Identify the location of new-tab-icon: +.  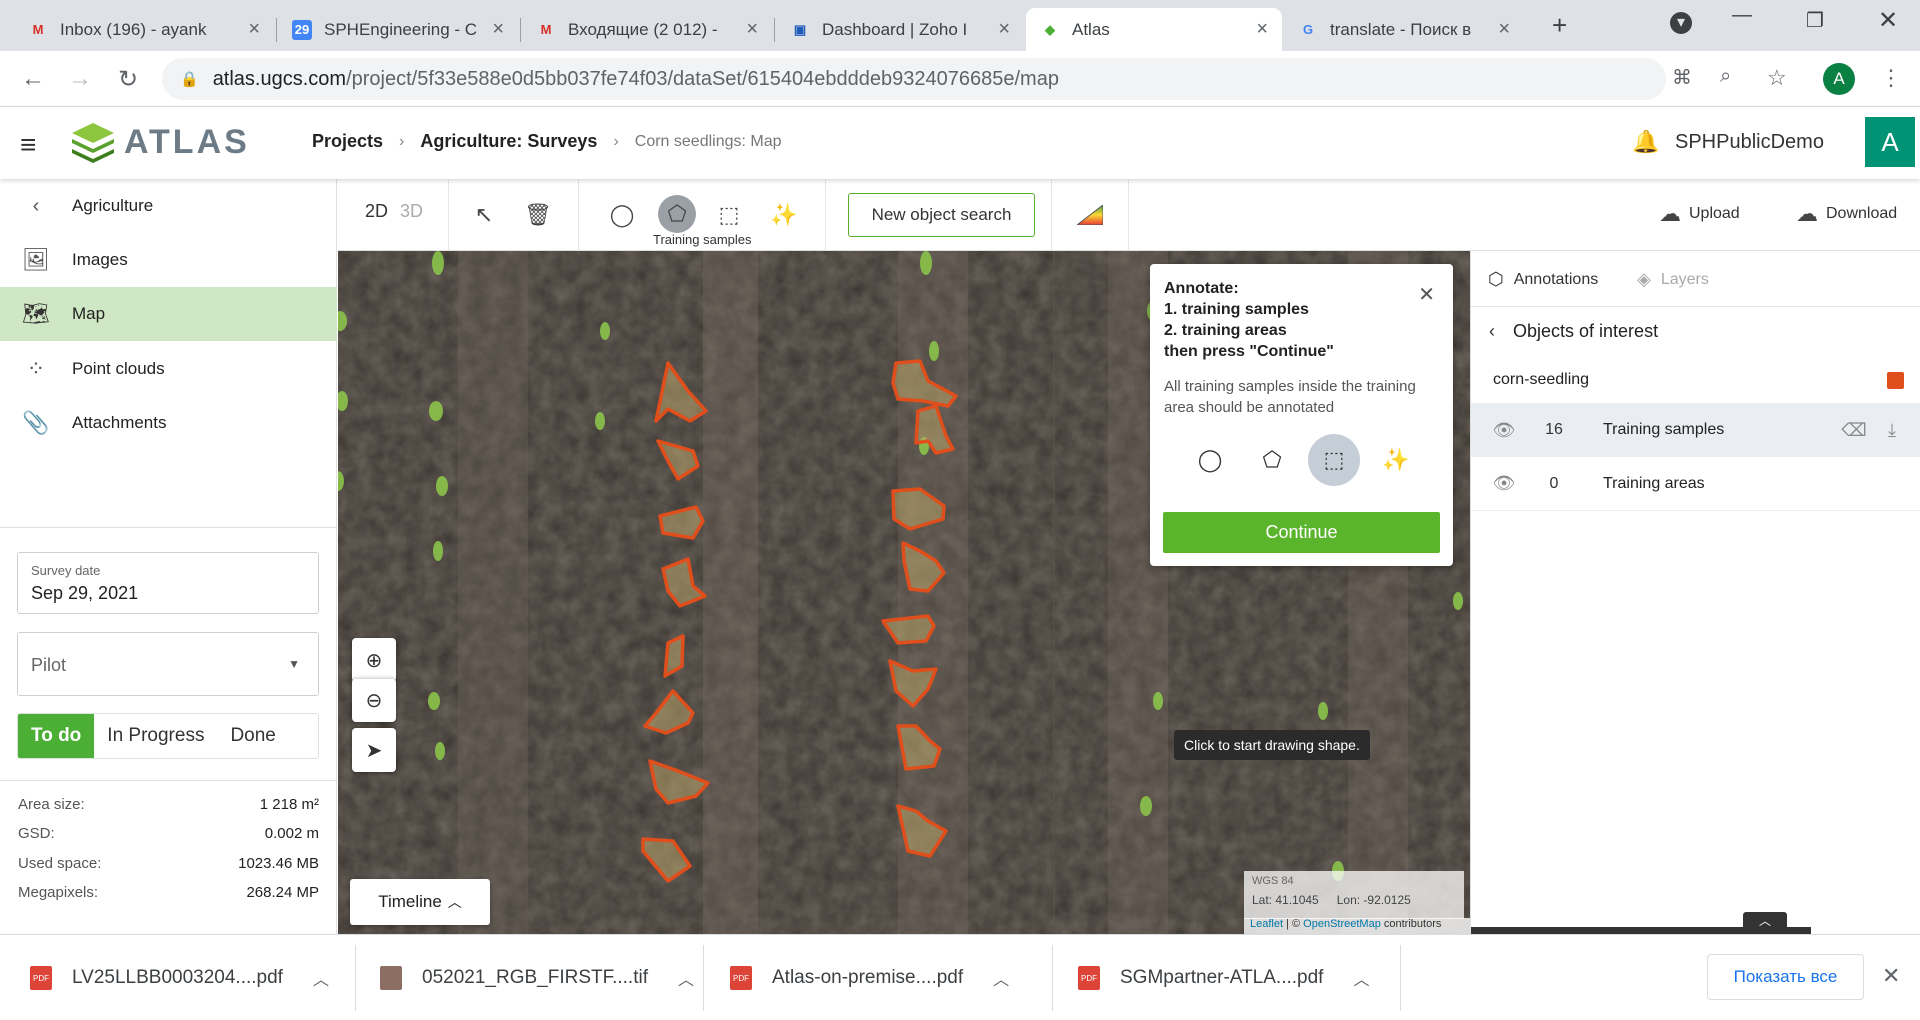
(1559, 25).